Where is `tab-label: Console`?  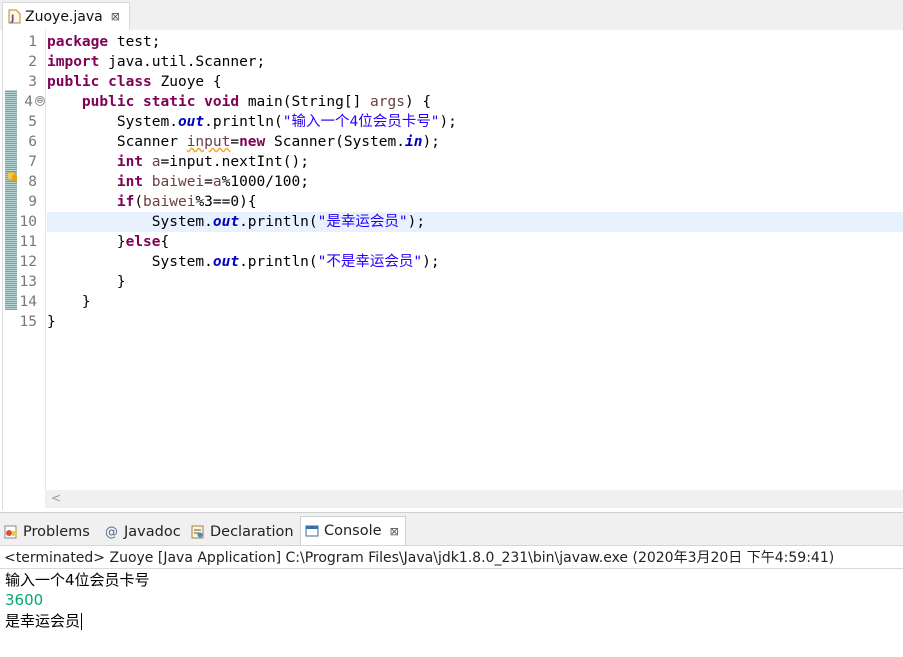
tab-label: Console is located at coordinates (353, 531).